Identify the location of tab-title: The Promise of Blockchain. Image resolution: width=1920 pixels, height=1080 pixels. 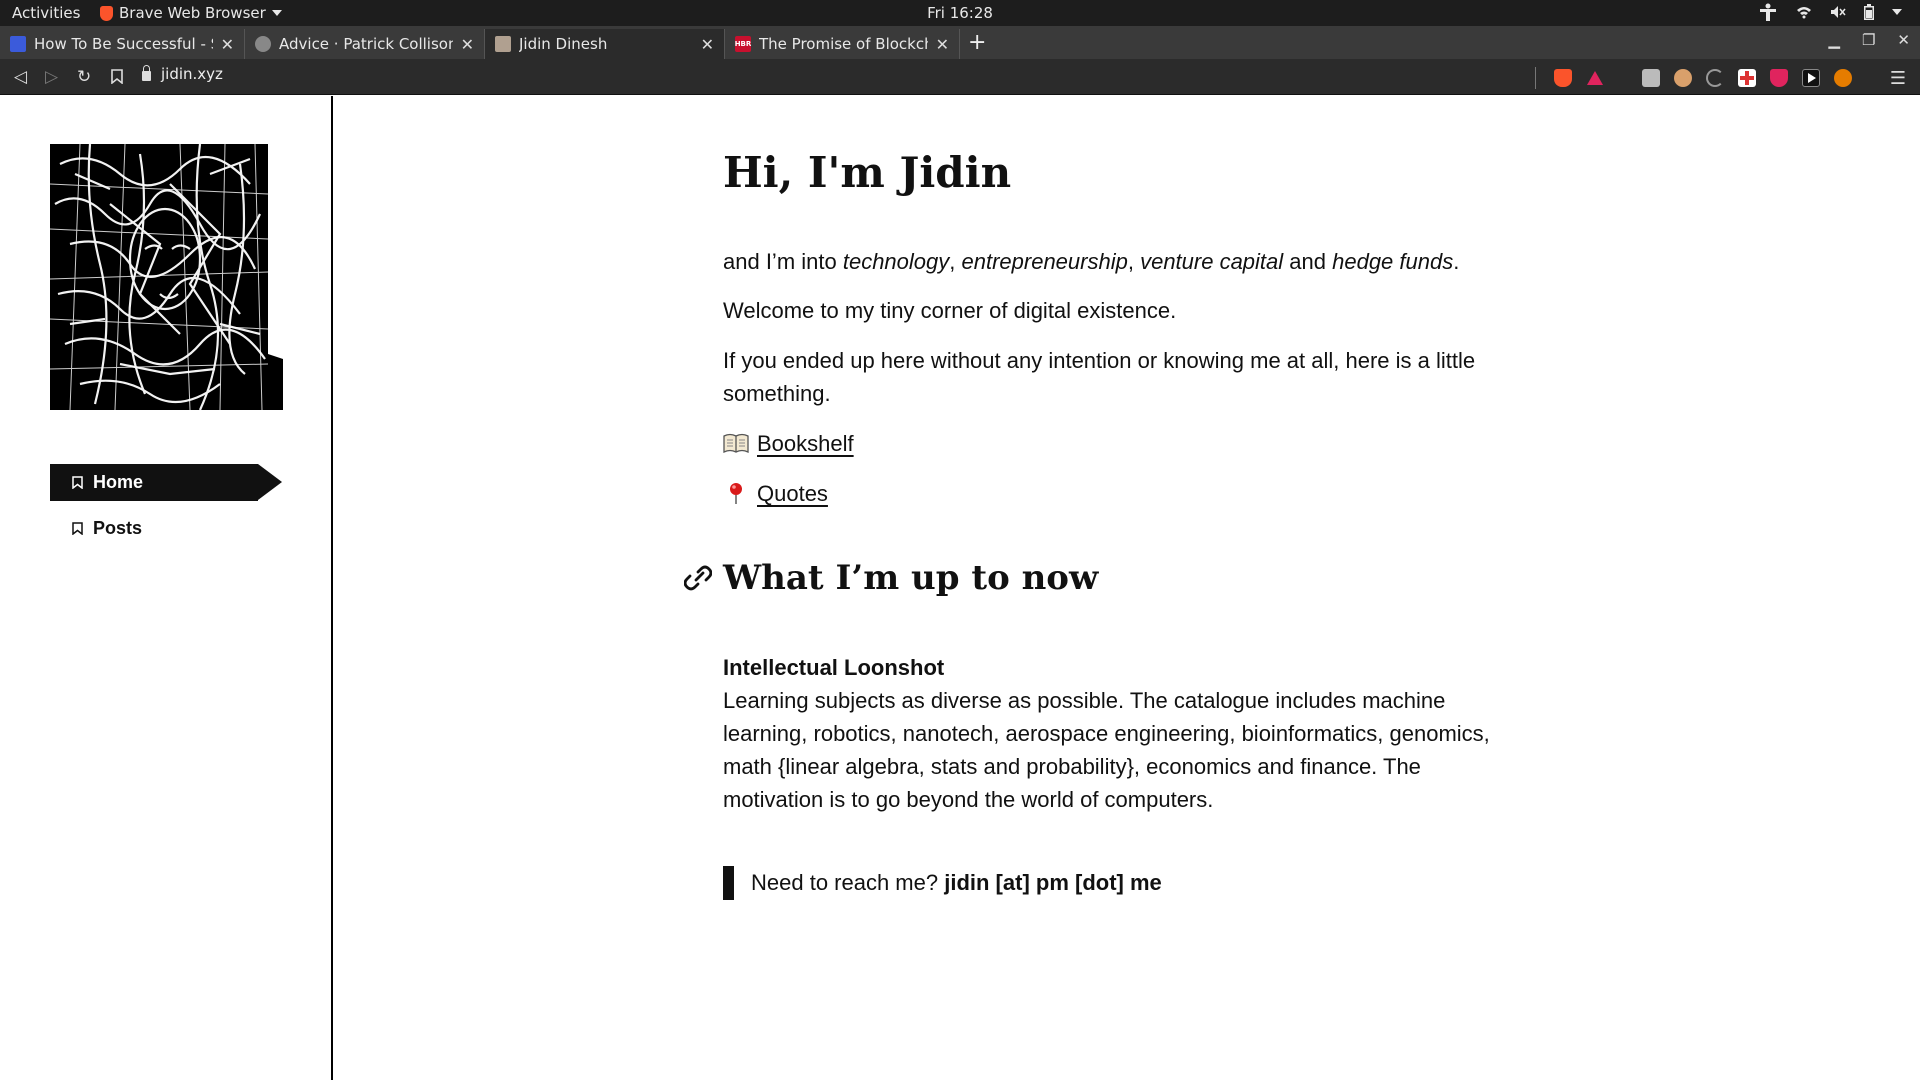
(843, 44).